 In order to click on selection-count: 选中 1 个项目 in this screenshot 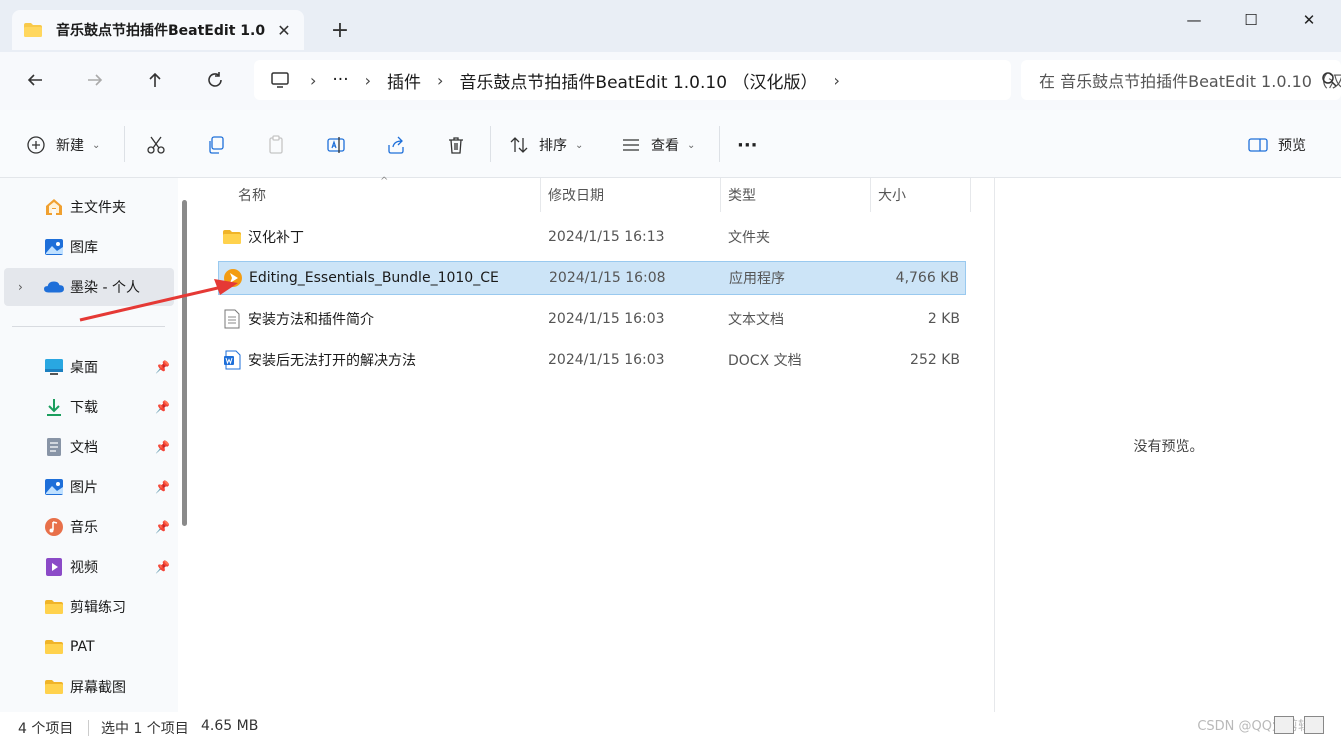, I will do `click(145, 729)`.